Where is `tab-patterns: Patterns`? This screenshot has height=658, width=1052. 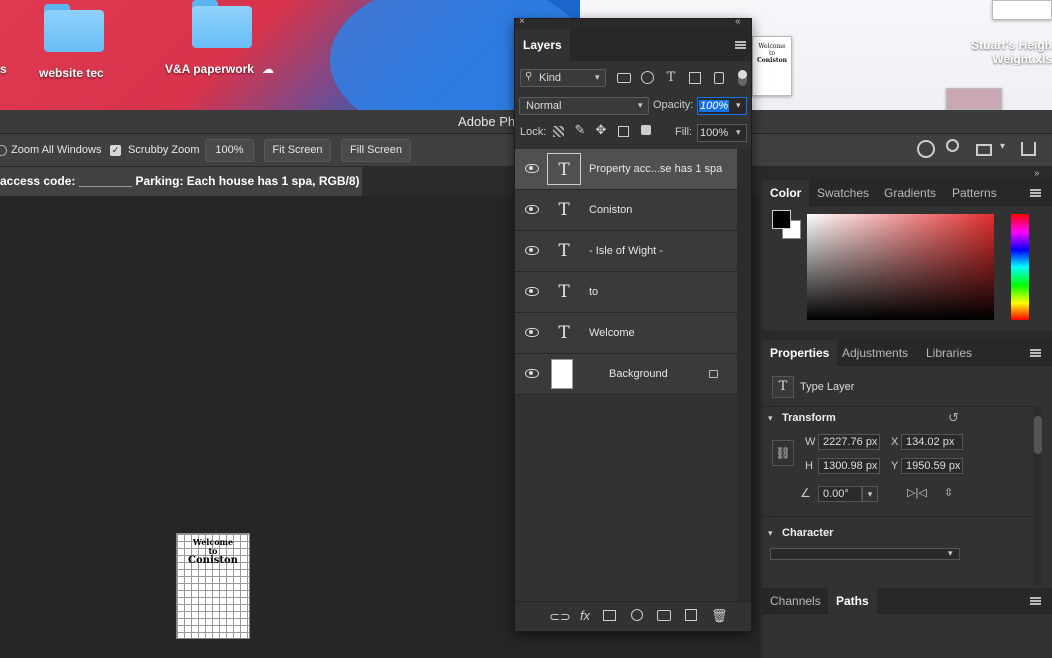
tab-patterns: Patterns is located at coordinates (974, 193).